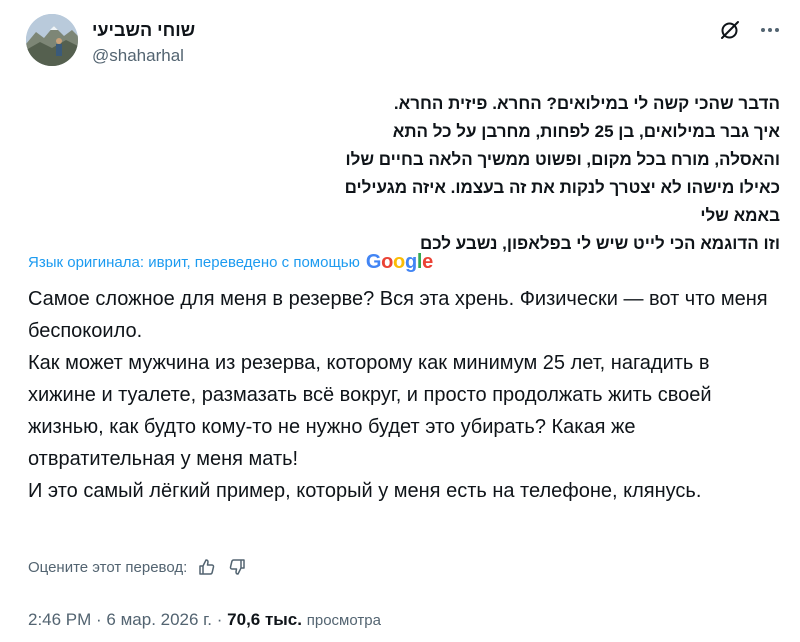  Describe the element at coordinates (59, 619) in the screenshot. I see `post-time: 2:46 PM` at that location.